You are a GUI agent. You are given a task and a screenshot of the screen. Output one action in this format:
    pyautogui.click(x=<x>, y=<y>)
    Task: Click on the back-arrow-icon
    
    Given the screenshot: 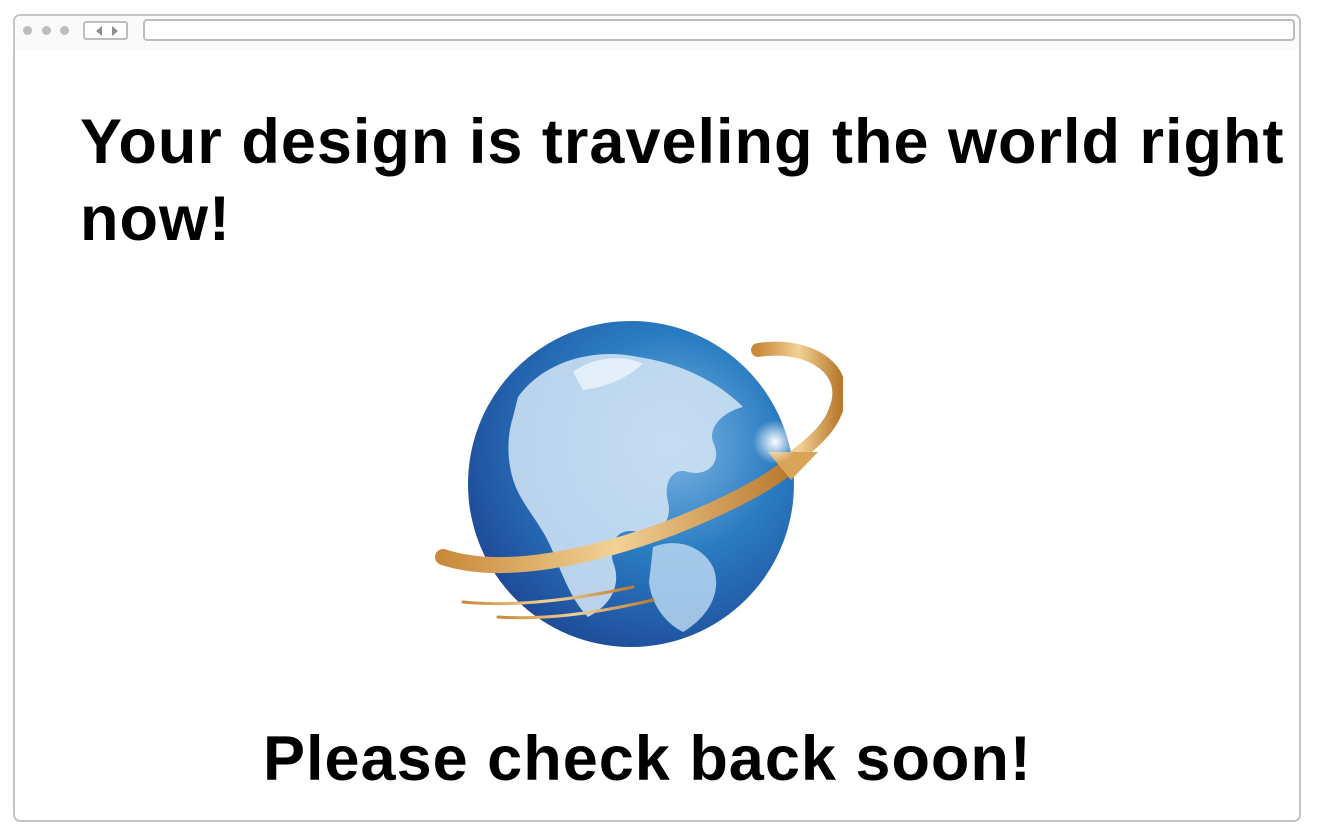 What is the action you would take?
    pyautogui.click(x=99, y=31)
    